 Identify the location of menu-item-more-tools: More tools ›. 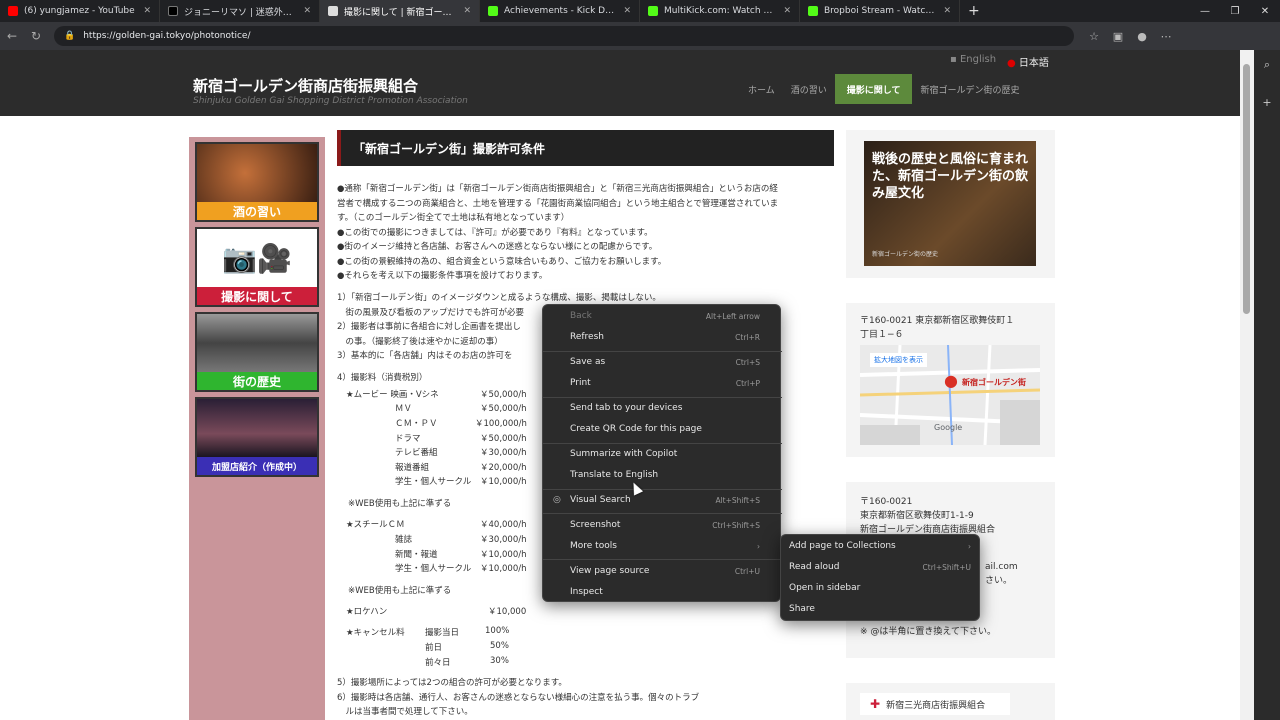
(662, 546).